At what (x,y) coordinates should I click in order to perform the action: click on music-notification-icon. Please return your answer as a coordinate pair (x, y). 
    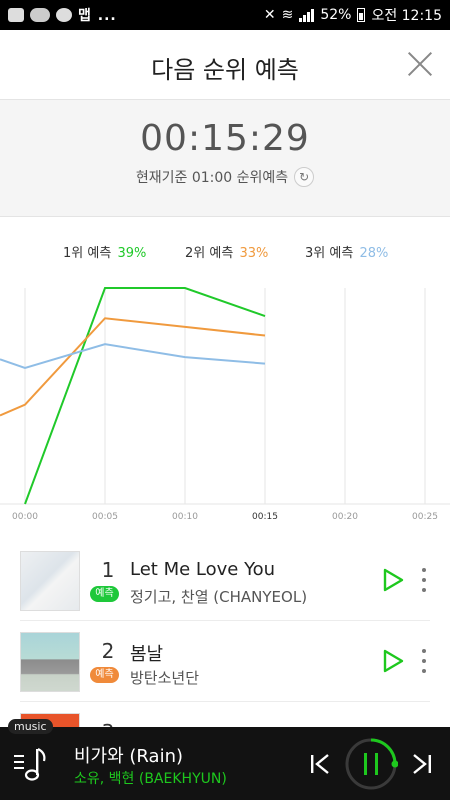
    Looking at the image, I should click on (64, 15).